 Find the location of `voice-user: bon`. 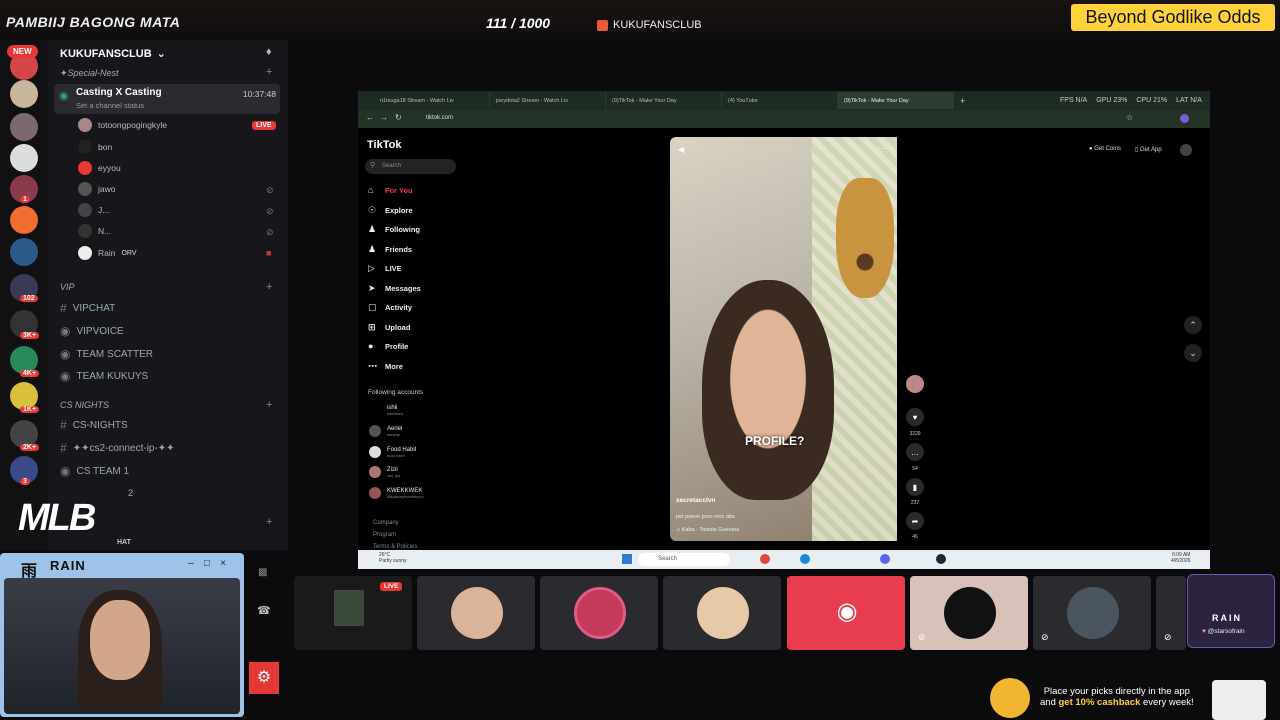

voice-user: bon is located at coordinates (95, 147).